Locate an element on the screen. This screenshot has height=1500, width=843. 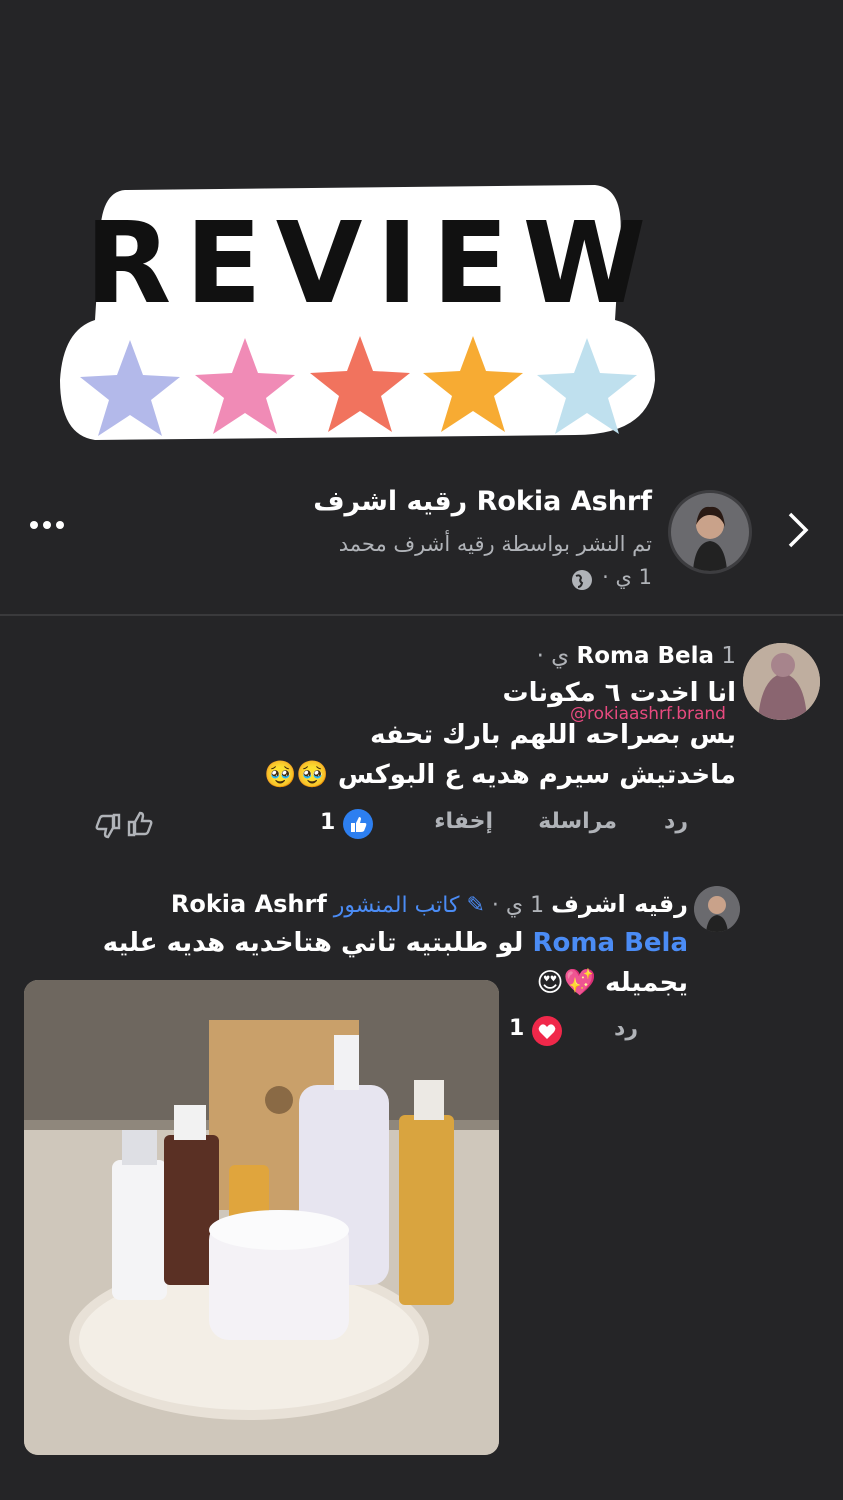
comment-line-3: ماخدتيش سيرم هديه ع البوكس 🥹🥹 is located at coordinates (500, 775).